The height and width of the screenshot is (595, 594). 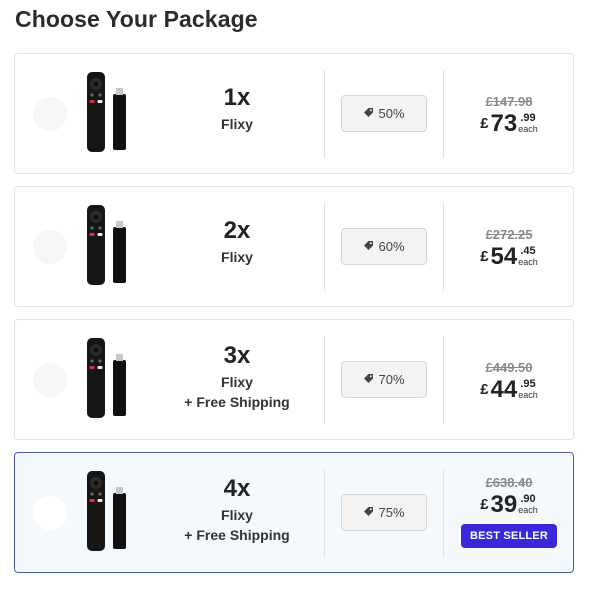 I want to click on quantity-block: 1x Flixy, so click(x=237, y=109).